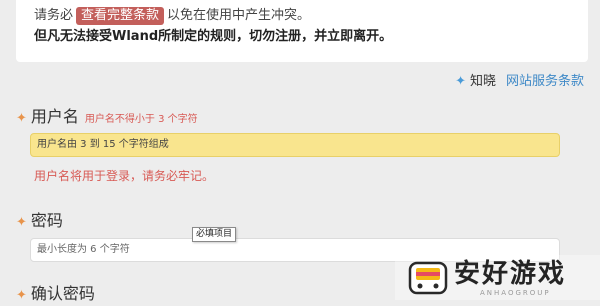  I want to click on view-full-terms-button: 查看完整条款, so click(120, 16).